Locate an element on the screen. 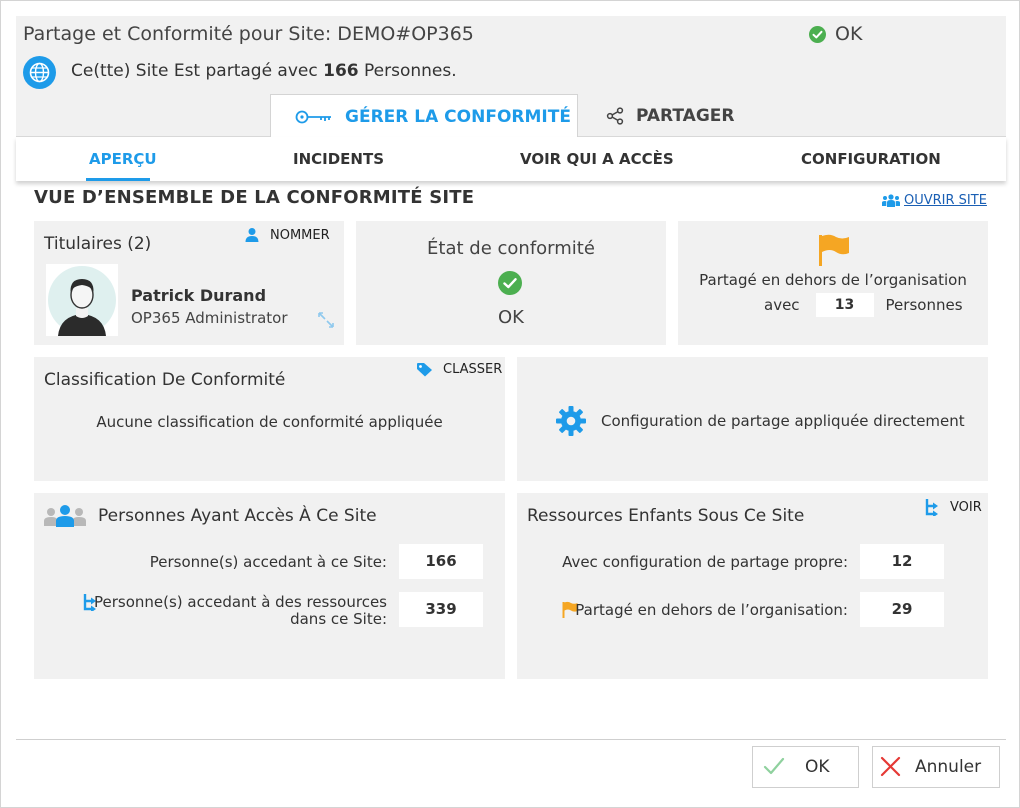 Image resolution: width=1020 pixels, height=808 pixels. owner-name: Patrick Durand is located at coordinates (199, 295).